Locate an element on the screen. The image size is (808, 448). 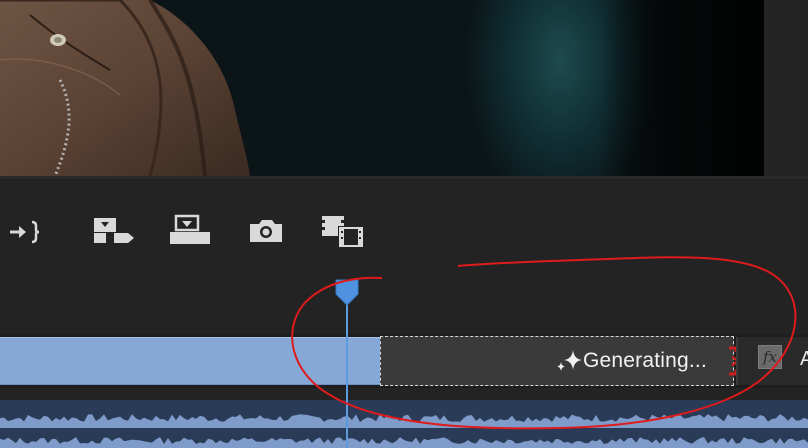
overwrite-button is located at coordinates (190, 231).